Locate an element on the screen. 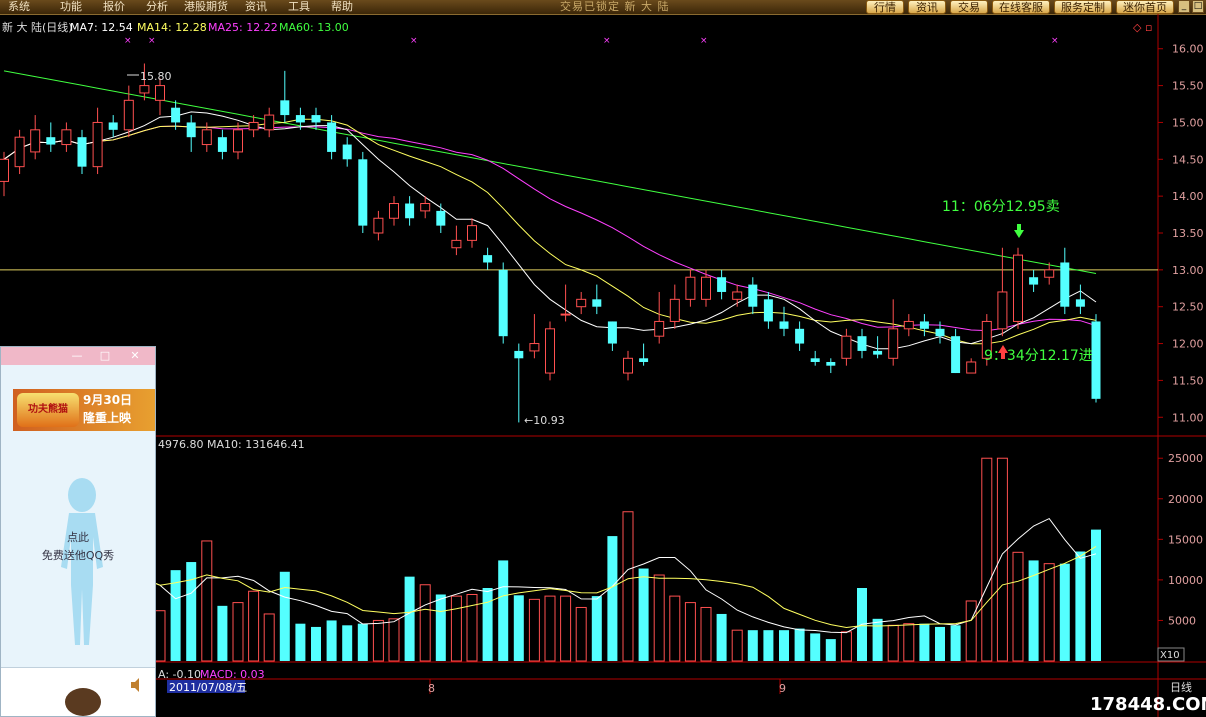  ma14-legend: MA14: 12.28 is located at coordinates (172, 27).